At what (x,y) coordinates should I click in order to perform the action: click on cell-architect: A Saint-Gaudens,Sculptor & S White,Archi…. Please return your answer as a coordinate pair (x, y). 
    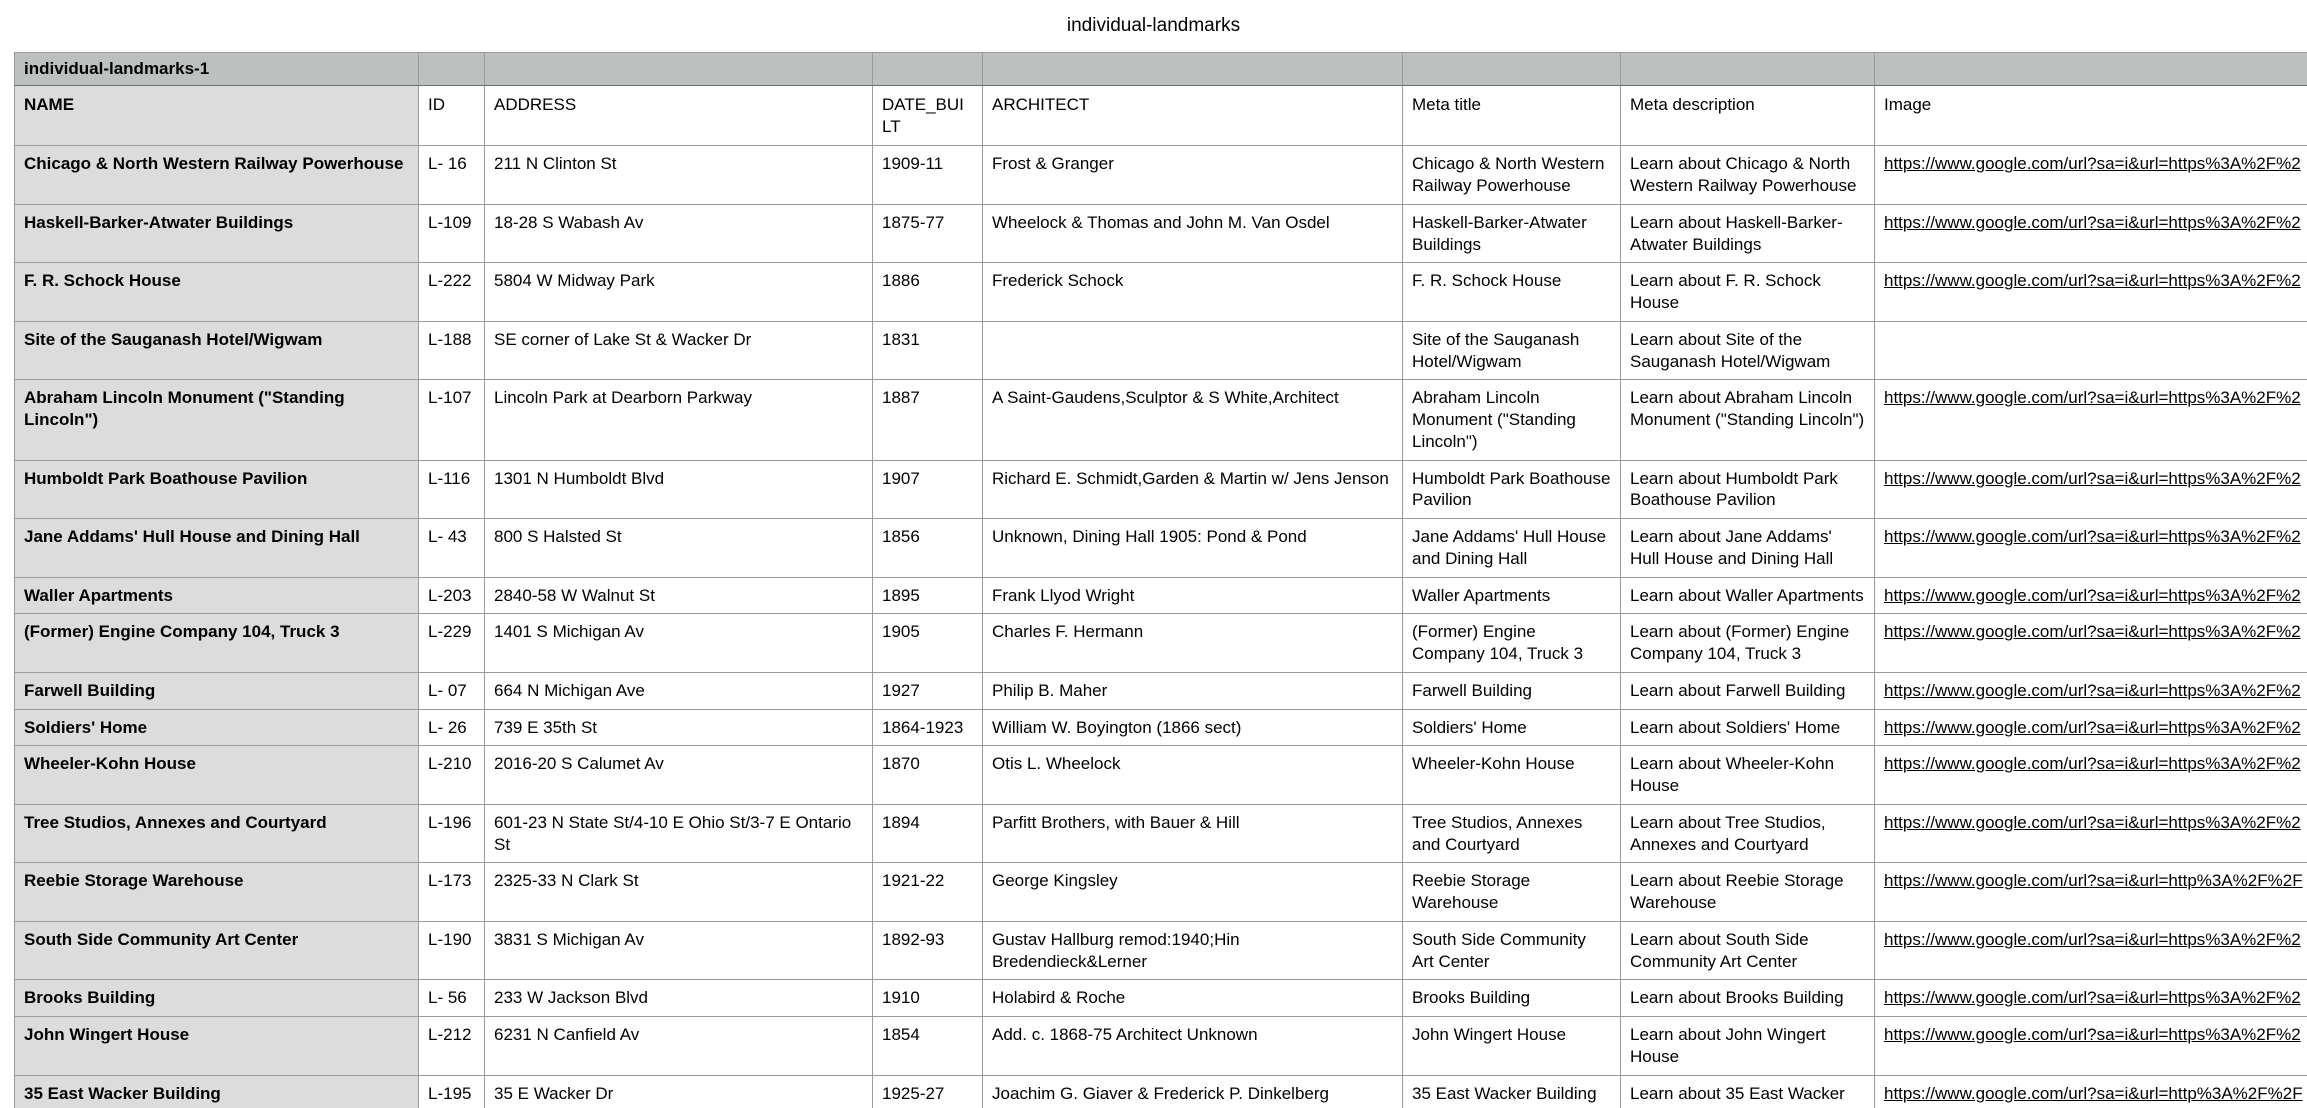
    Looking at the image, I should click on (1192, 420).